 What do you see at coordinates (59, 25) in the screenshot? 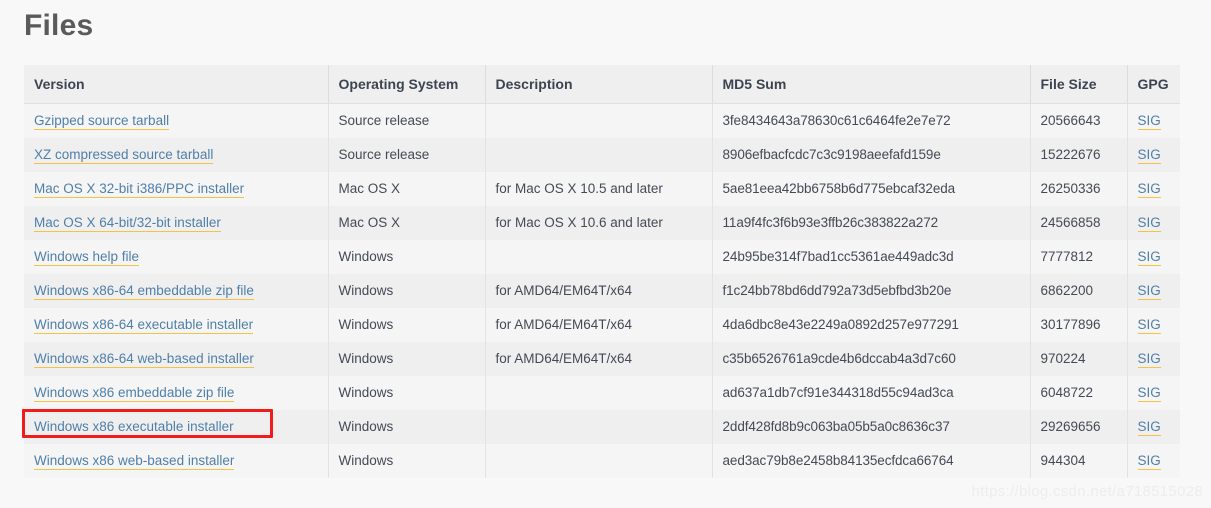
I see `page-title: Files` at bounding box center [59, 25].